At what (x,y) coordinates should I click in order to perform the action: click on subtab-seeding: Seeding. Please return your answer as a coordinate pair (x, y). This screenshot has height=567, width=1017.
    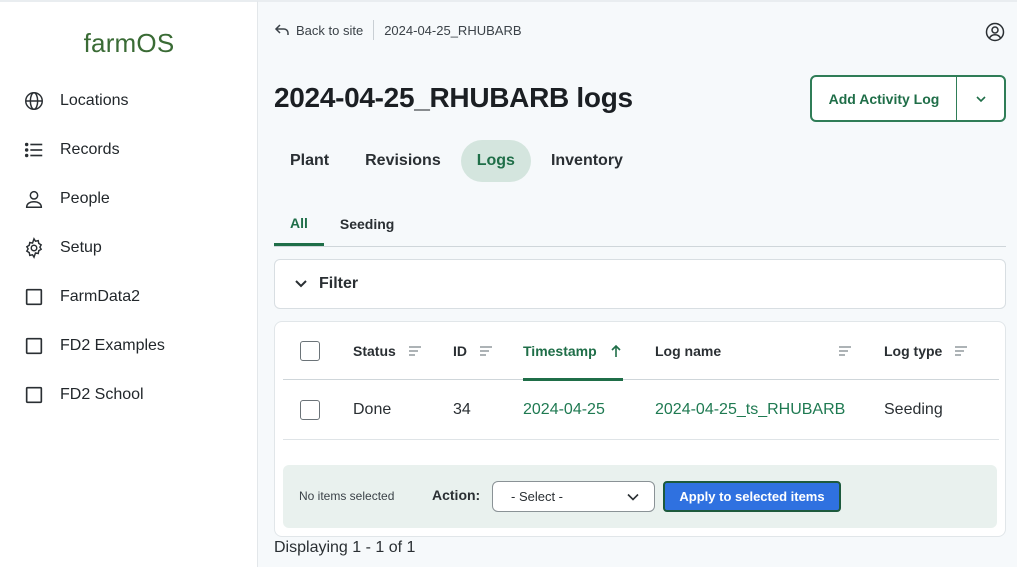
    Looking at the image, I should click on (367, 224).